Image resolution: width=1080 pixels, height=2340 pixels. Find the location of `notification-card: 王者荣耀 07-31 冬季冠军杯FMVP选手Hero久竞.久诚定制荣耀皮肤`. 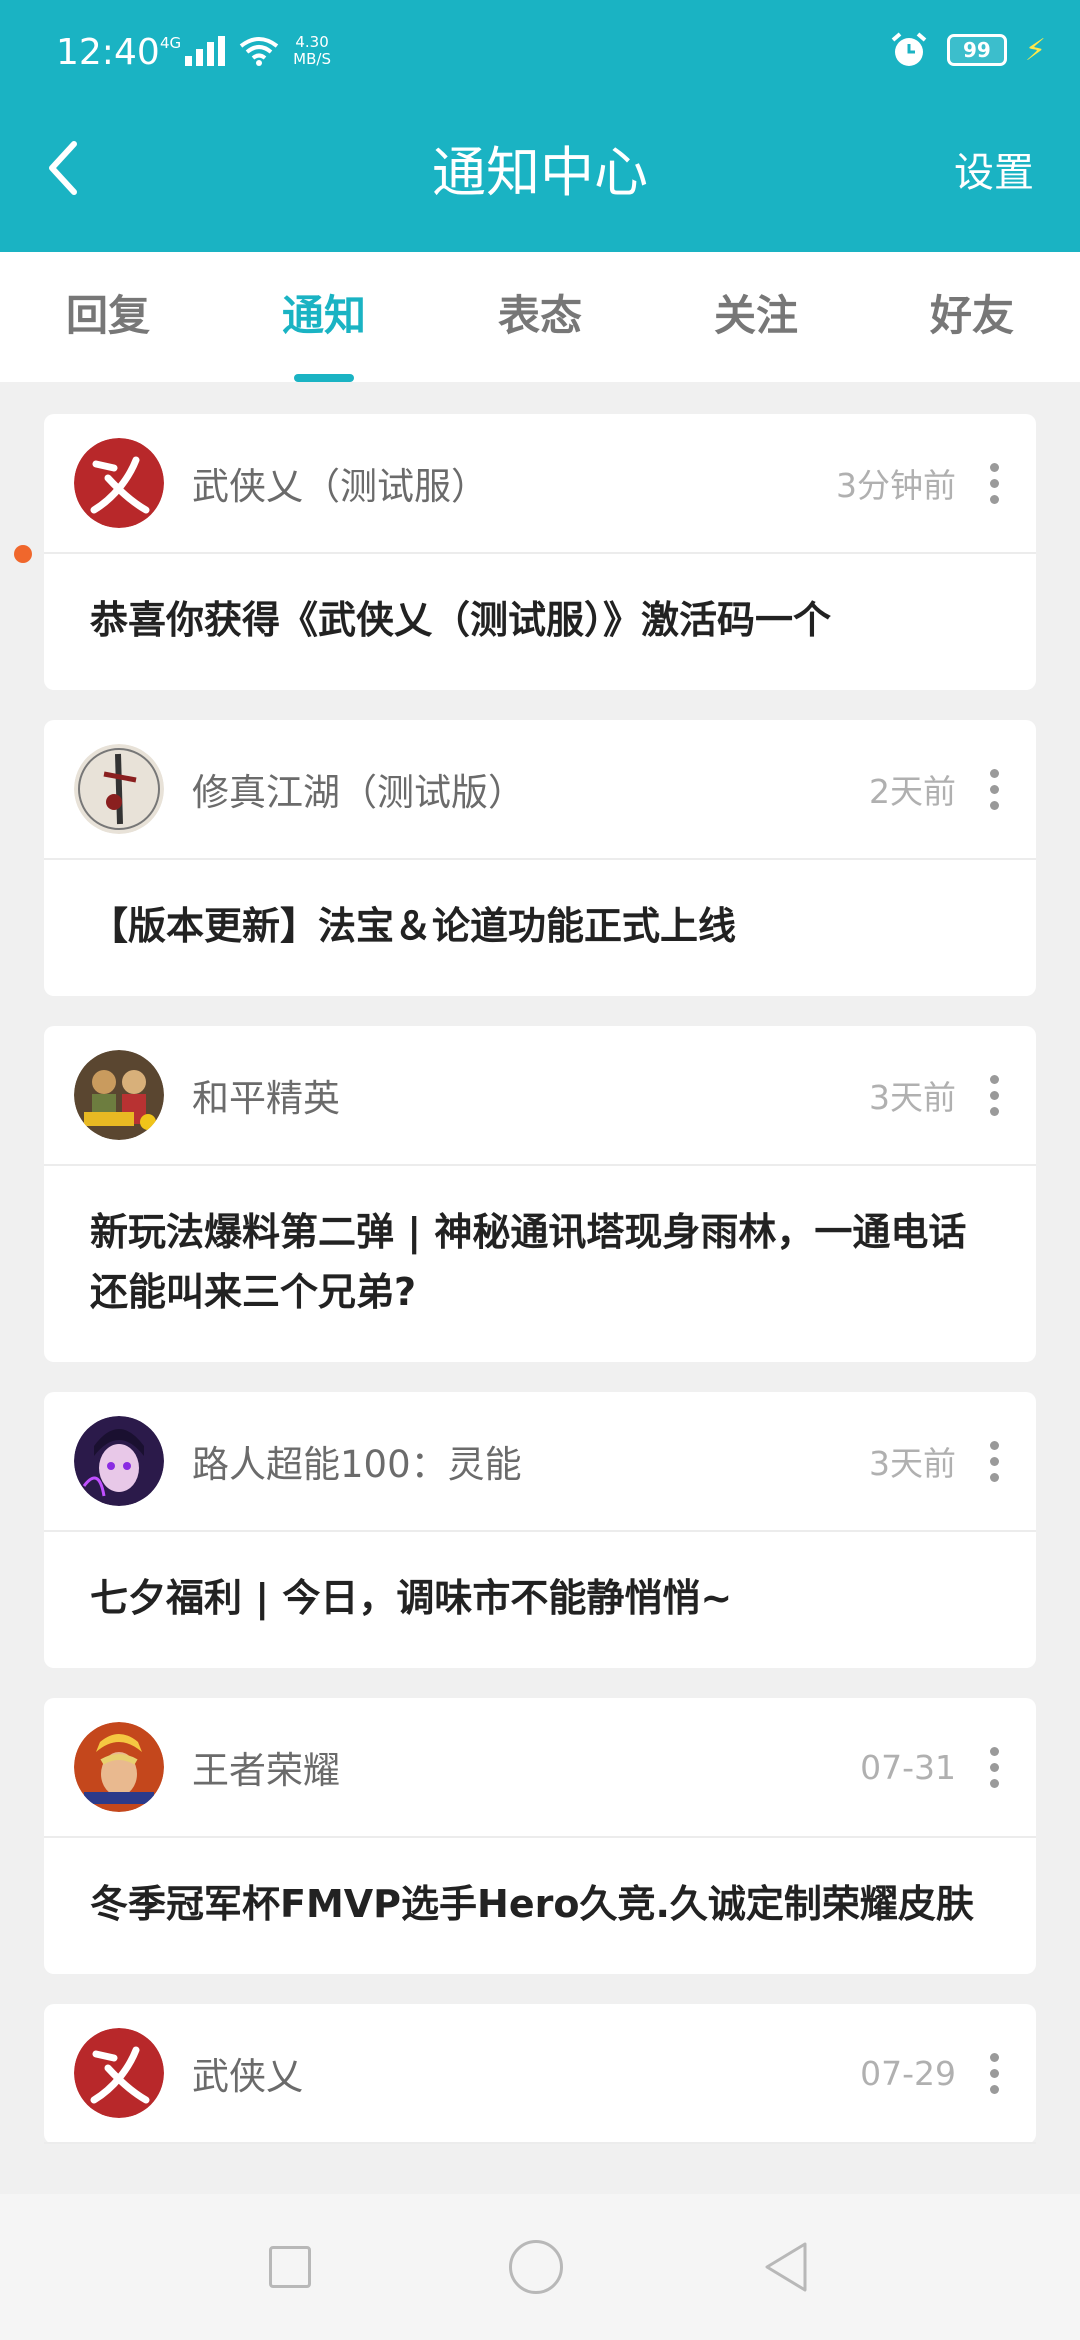

notification-card: 王者荣耀 07-31 冬季冠军杯FMVP选手Hero久竞.久诚定制荣耀皮肤 is located at coordinates (540, 1836).